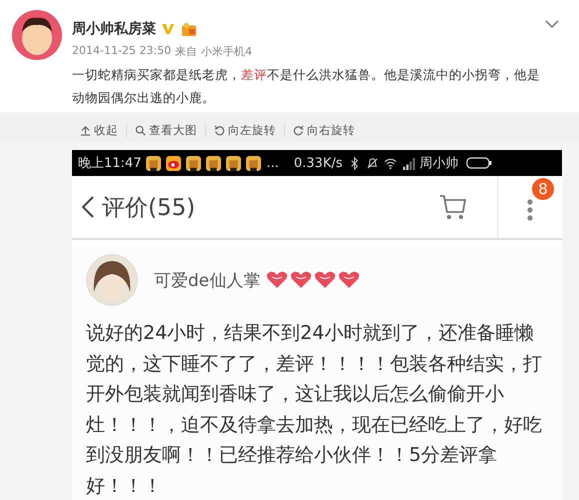 The width and height of the screenshot is (579, 500). Describe the element at coordinates (122, 51) in the screenshot. I see `post-time: 2014-11-25 23:50` at that location.